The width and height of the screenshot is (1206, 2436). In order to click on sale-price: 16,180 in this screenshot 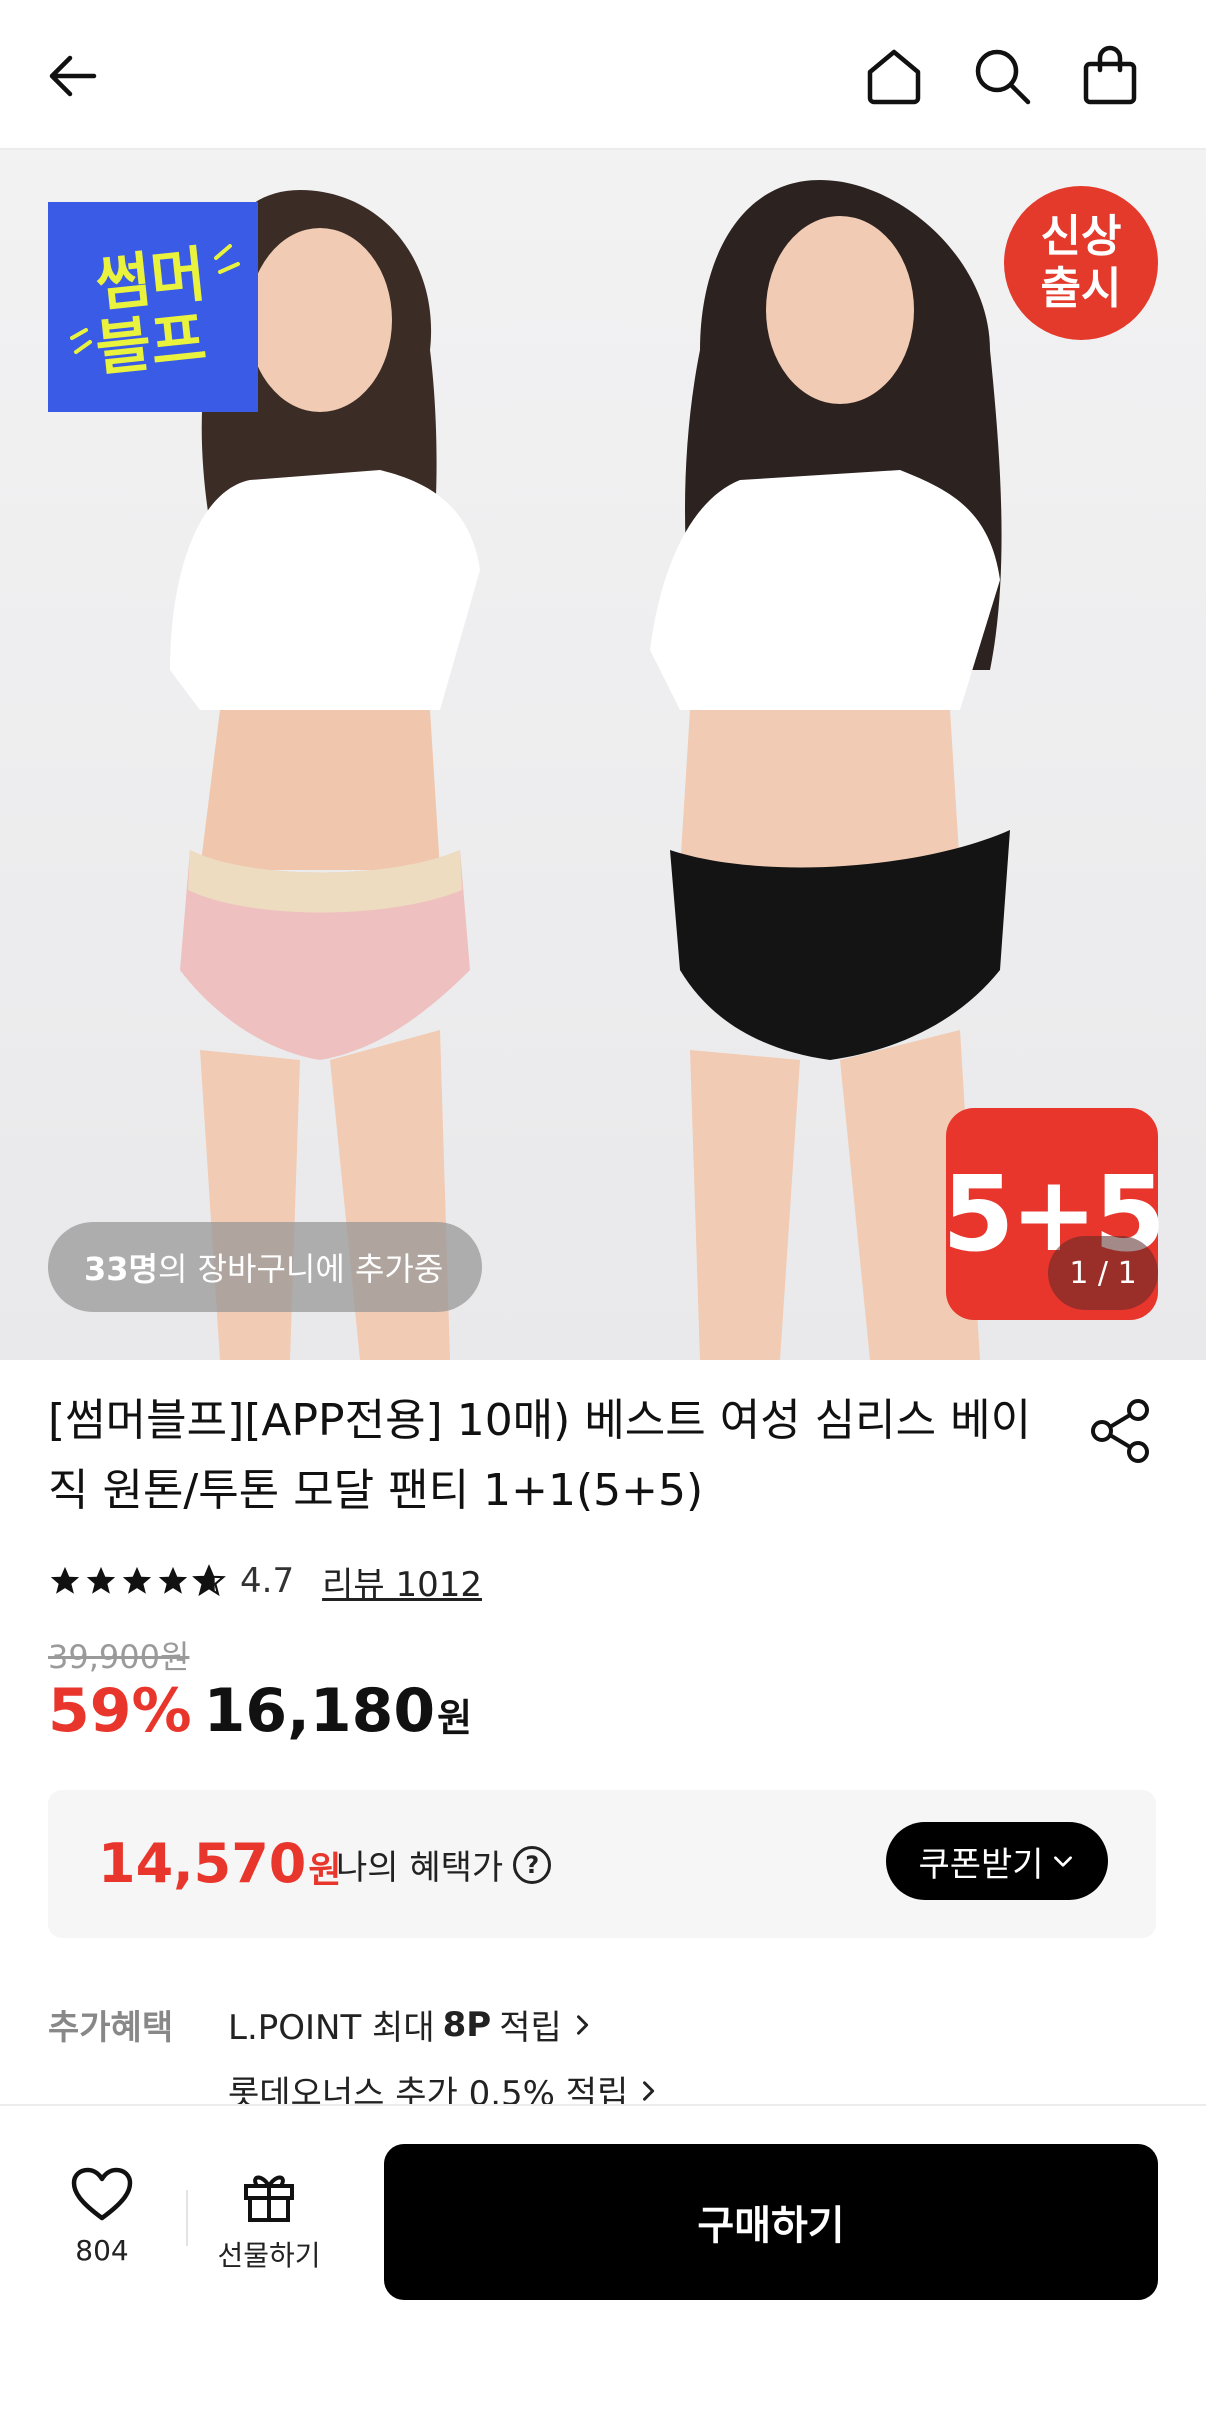, I will do `click(319, 1711)`.